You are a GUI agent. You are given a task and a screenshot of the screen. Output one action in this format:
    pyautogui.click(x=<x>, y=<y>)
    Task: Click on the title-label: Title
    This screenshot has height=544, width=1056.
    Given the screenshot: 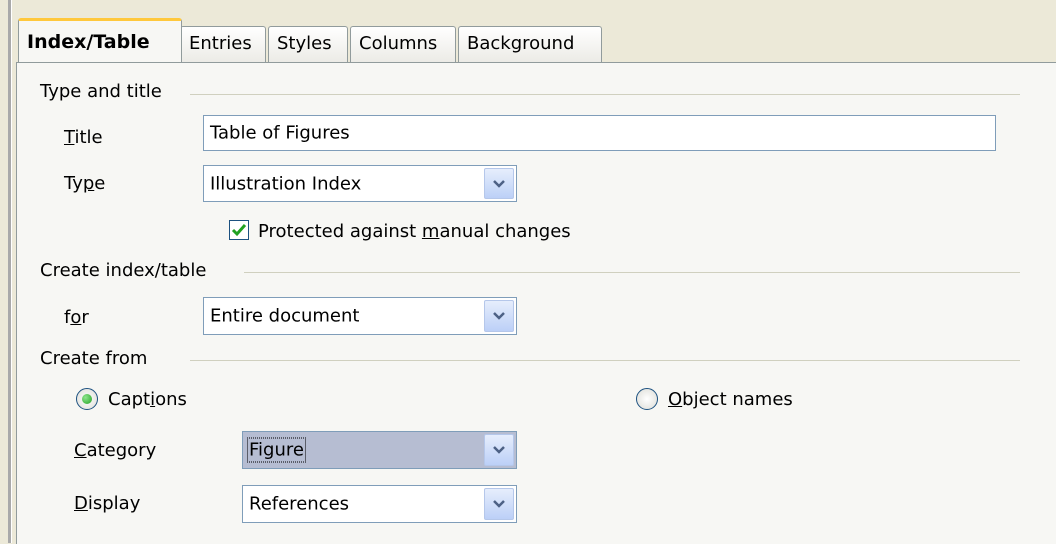 What is the action you would take?
    pyautogui.click(x=83, y=137)
    